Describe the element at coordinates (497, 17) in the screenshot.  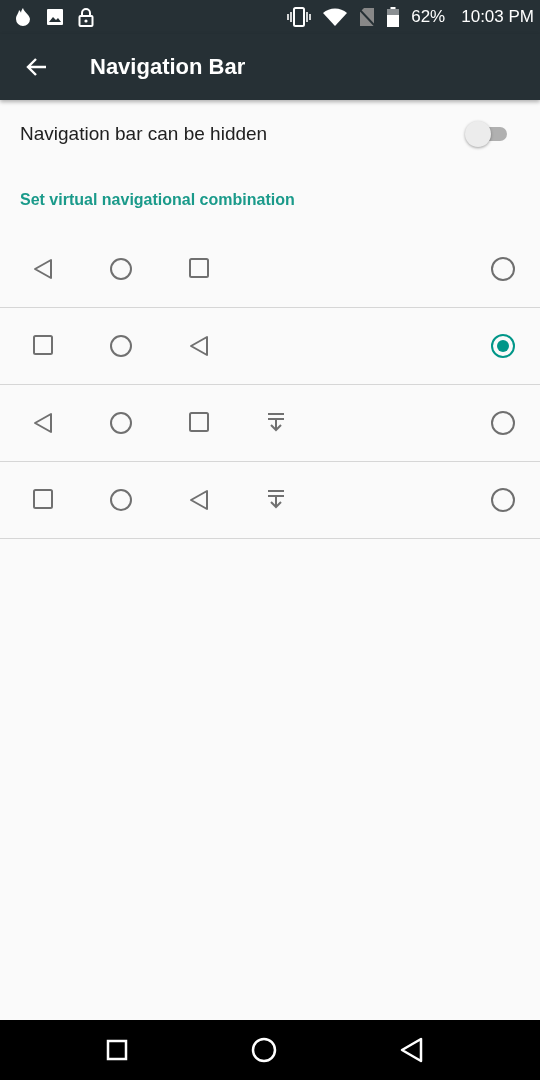
I see `clock: 10:03 PM` at that location.